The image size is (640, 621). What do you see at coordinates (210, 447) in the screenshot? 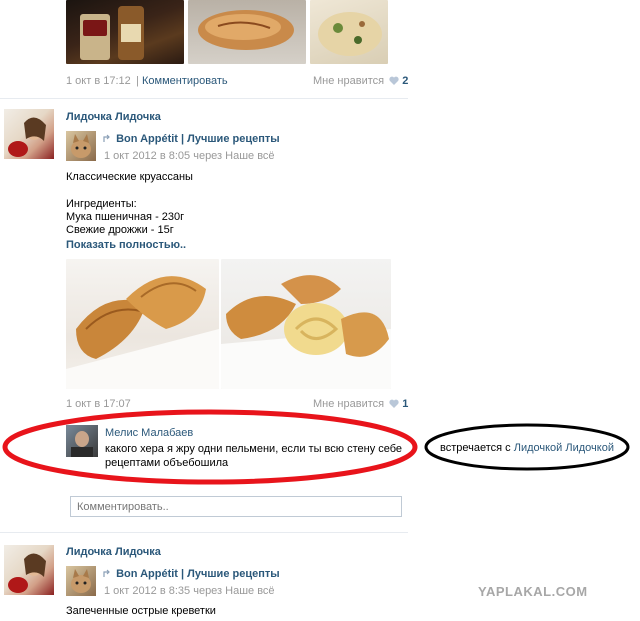
I see `red-ellipse` at bounding box center [210, 447].